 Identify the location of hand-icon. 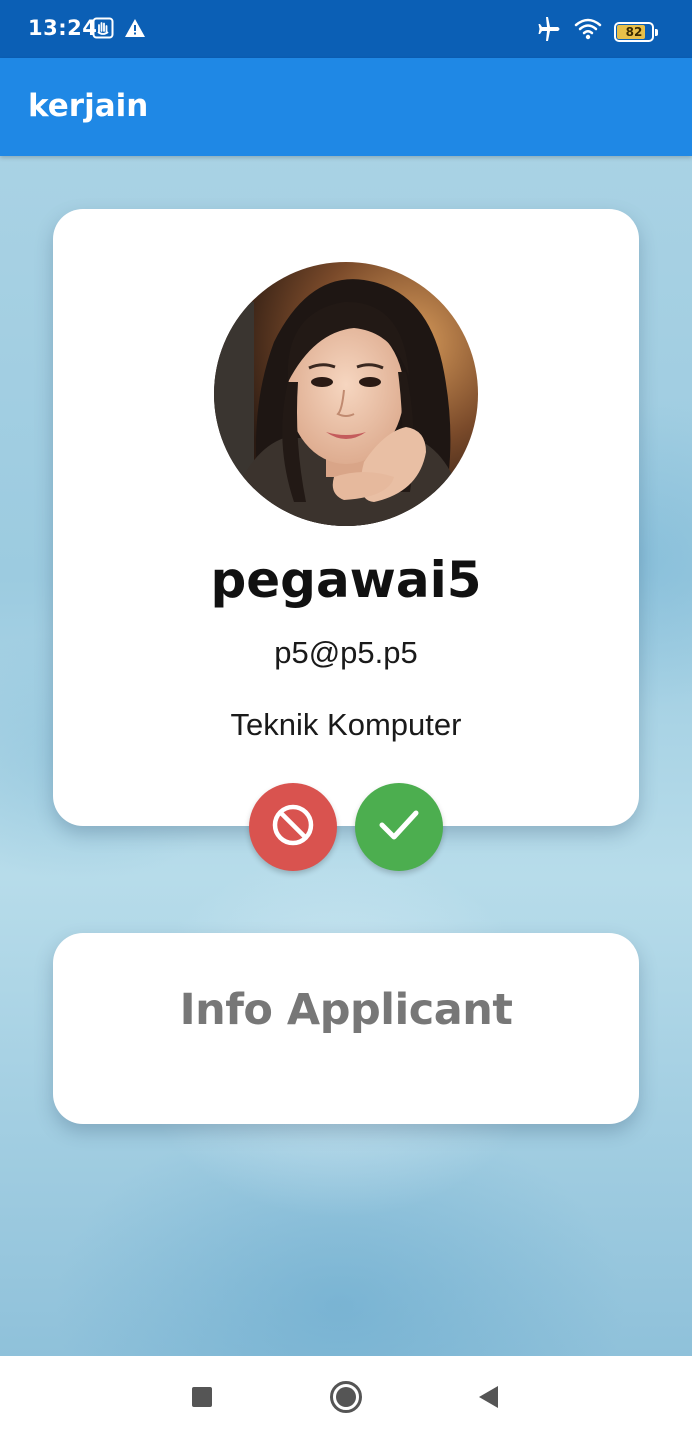
(103, 30).